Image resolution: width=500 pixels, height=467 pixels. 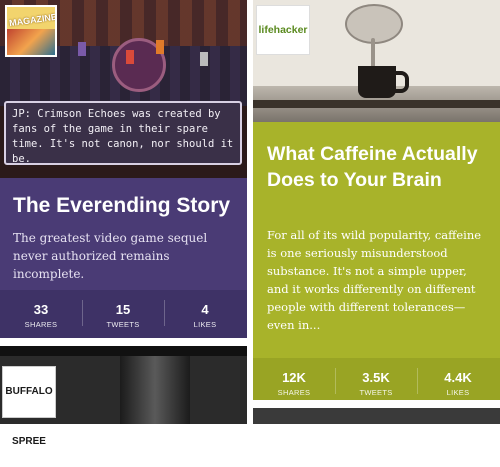 I want to click on shares-stat: 12K SHARES, so click(x=294, y=379).